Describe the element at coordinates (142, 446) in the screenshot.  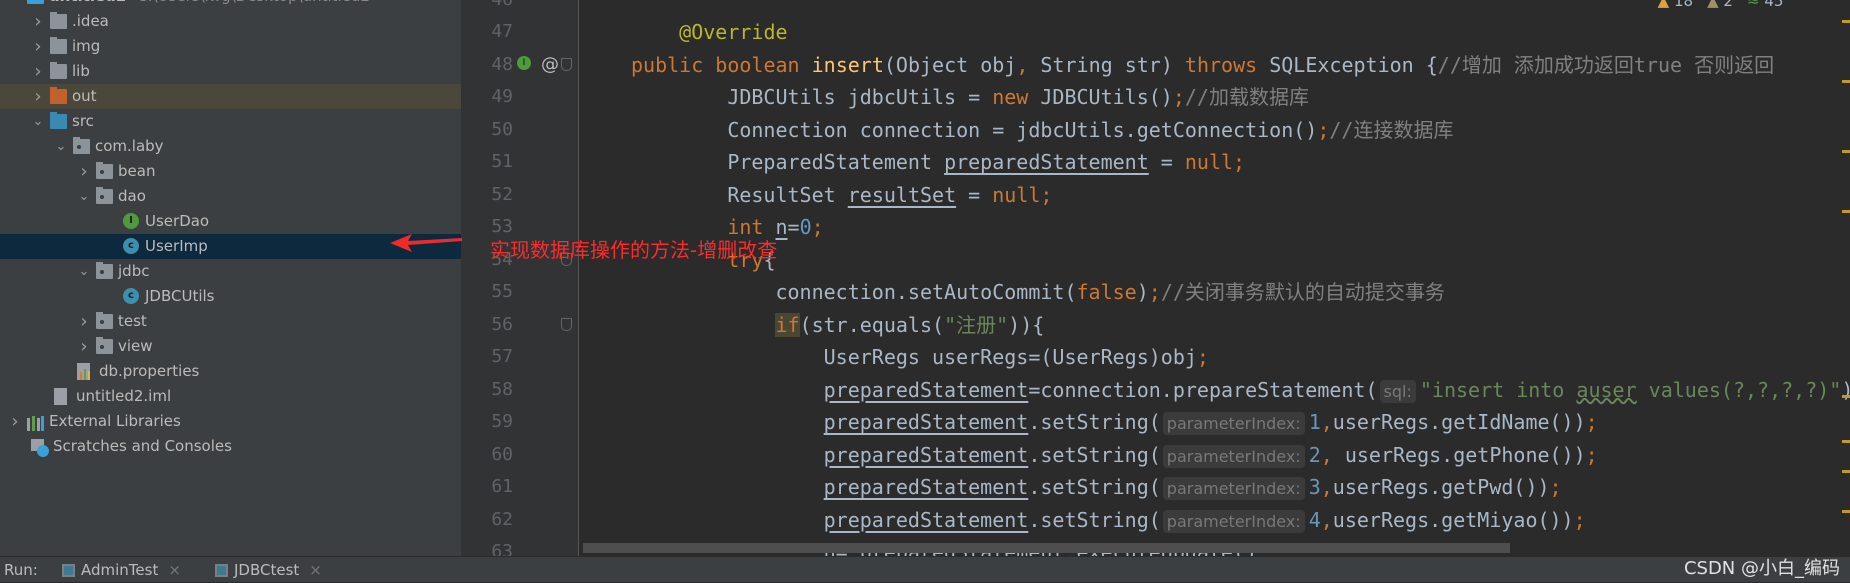
I see `tree-item-label: Scratches and Consoles` at that location.